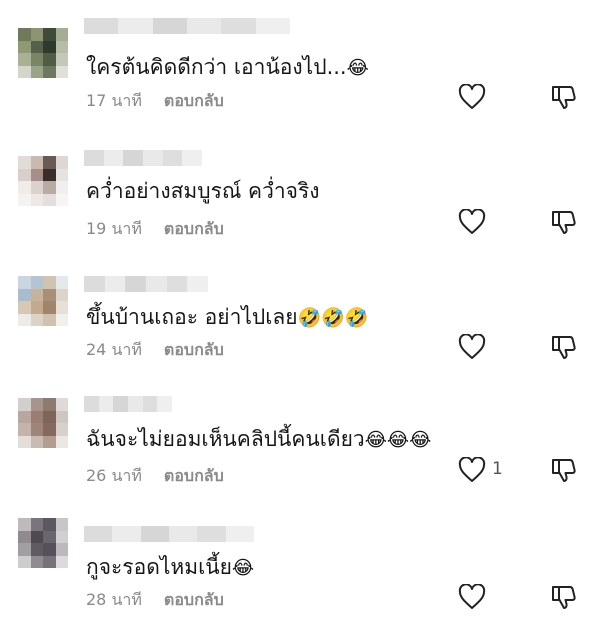 This screenshot has width=600, height=641. What do you see at coordinates (398, 440) in the screenshot?
I see `comment-emoji: 😂😂😂` at bounding box center [398, 440].